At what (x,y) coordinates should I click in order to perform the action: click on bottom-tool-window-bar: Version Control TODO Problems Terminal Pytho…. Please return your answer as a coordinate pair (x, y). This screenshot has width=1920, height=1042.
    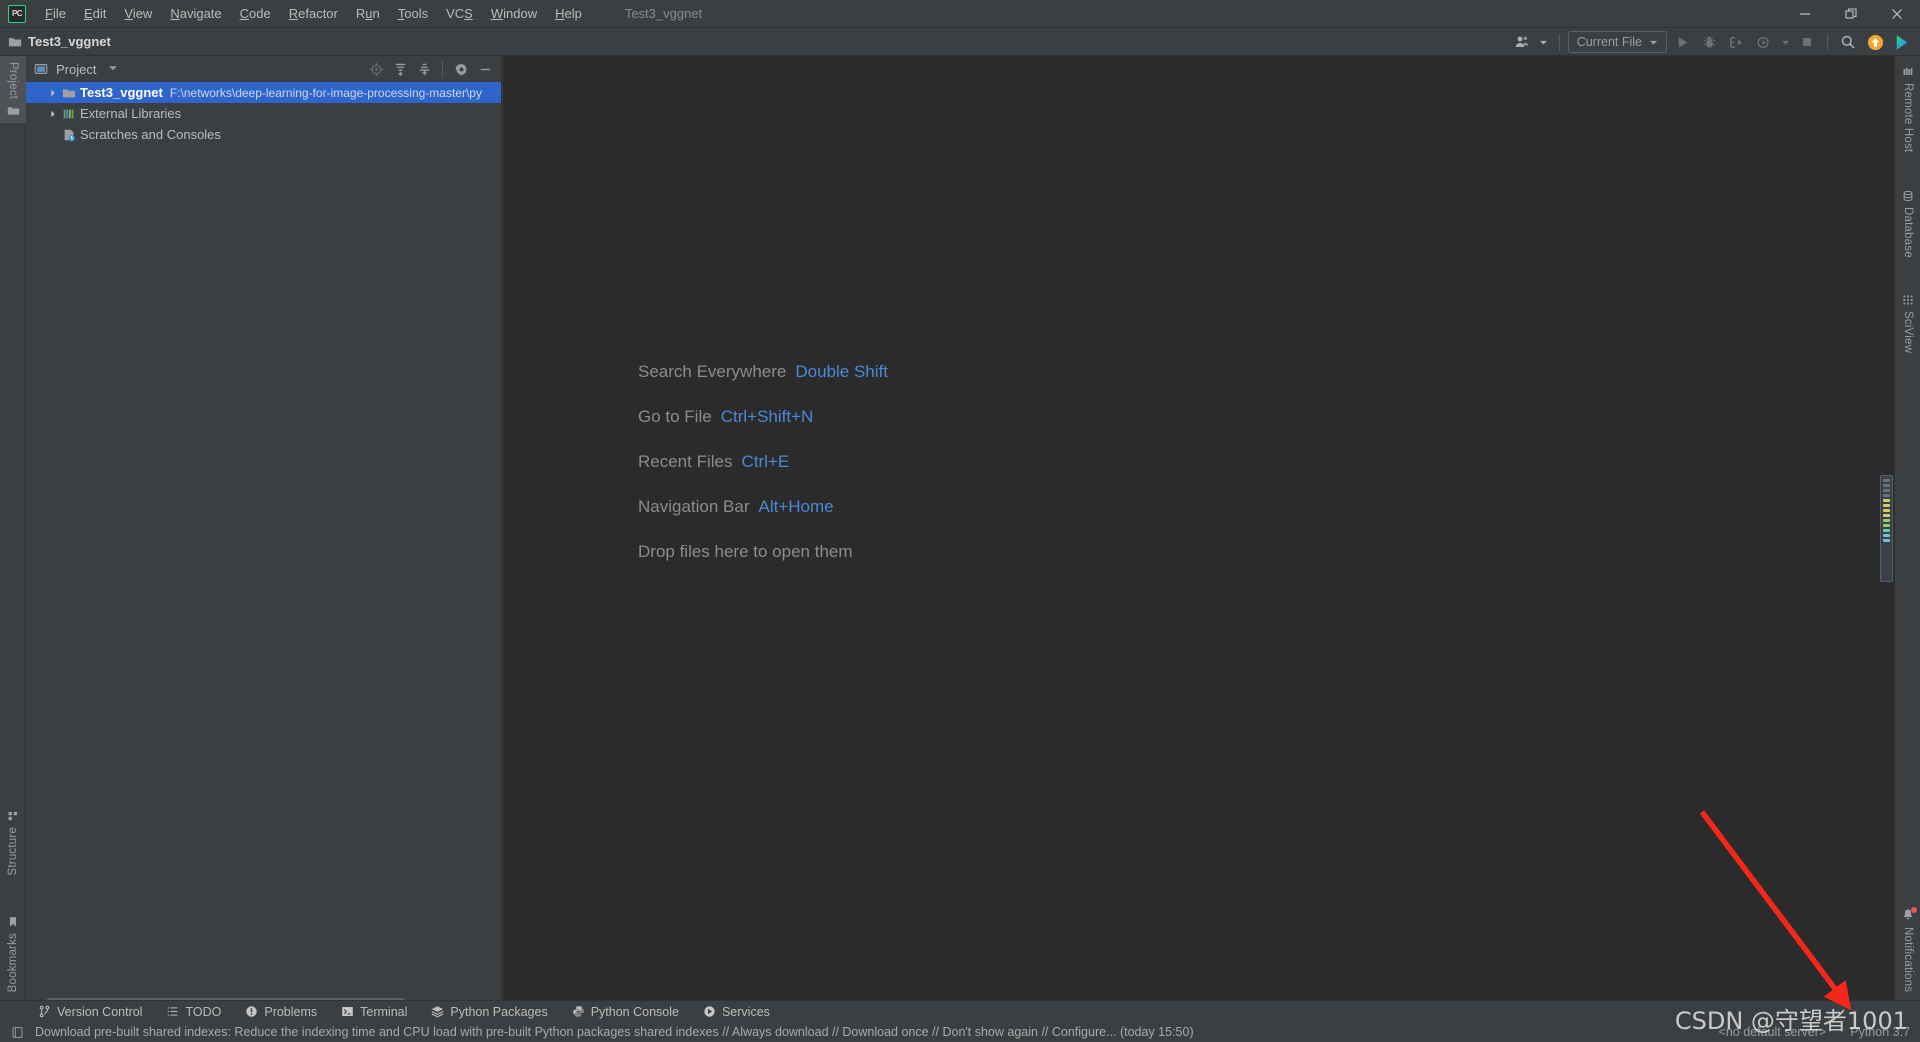
    Looking at the image, I should click on (960, 1011).